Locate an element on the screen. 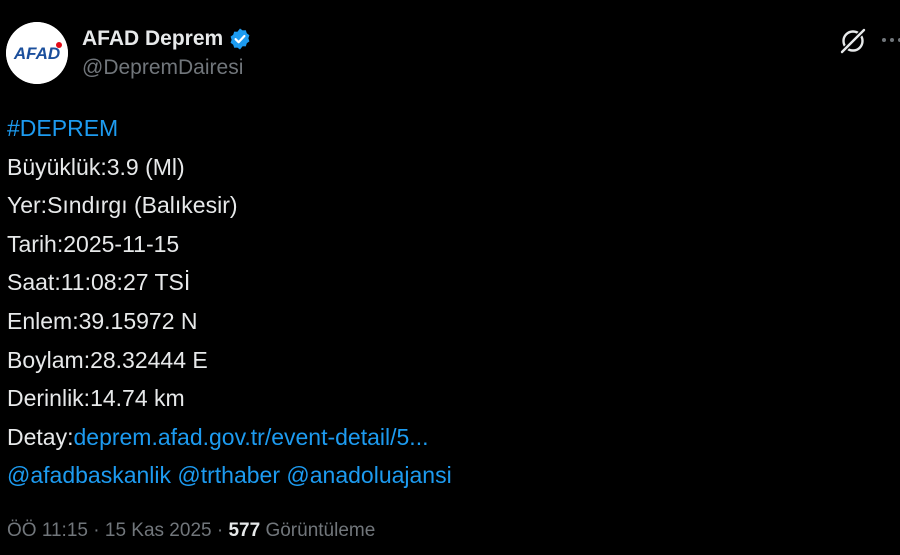 This screenshot has width=900, height=555. more-icon is located at coordinates (890, 40).